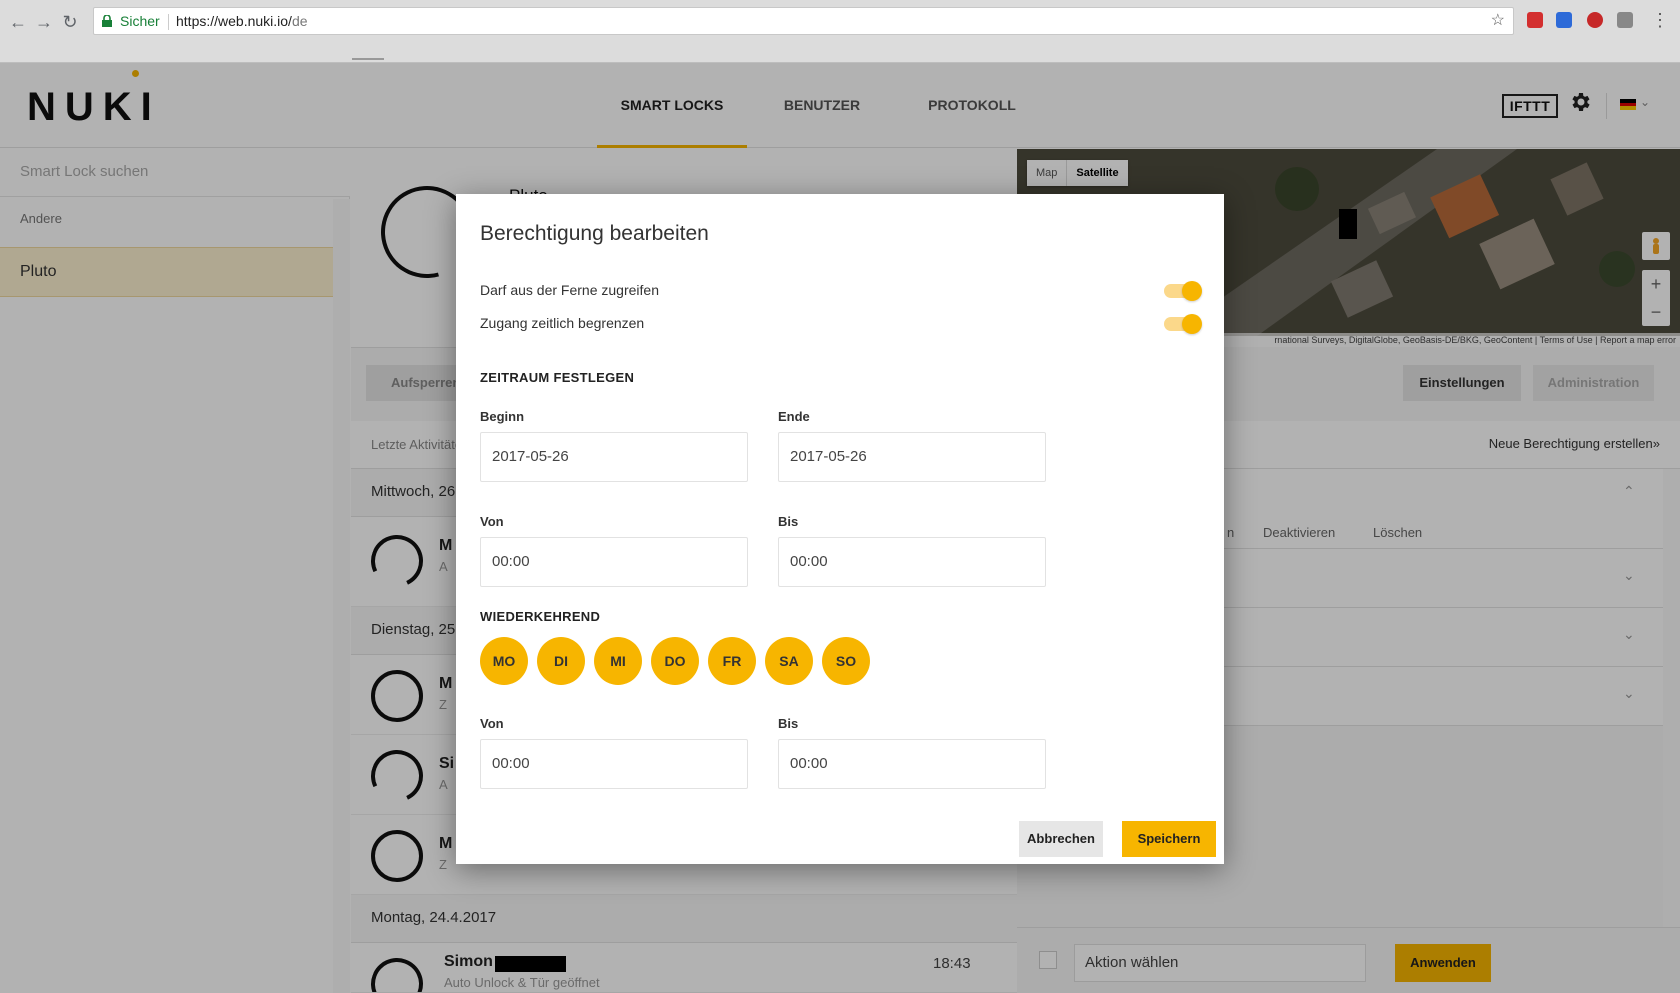 The image size is (1680, 993). Describe the element at coordinates (70, 22) in the screenshot. I see `reload-icon: ↻` at that location.